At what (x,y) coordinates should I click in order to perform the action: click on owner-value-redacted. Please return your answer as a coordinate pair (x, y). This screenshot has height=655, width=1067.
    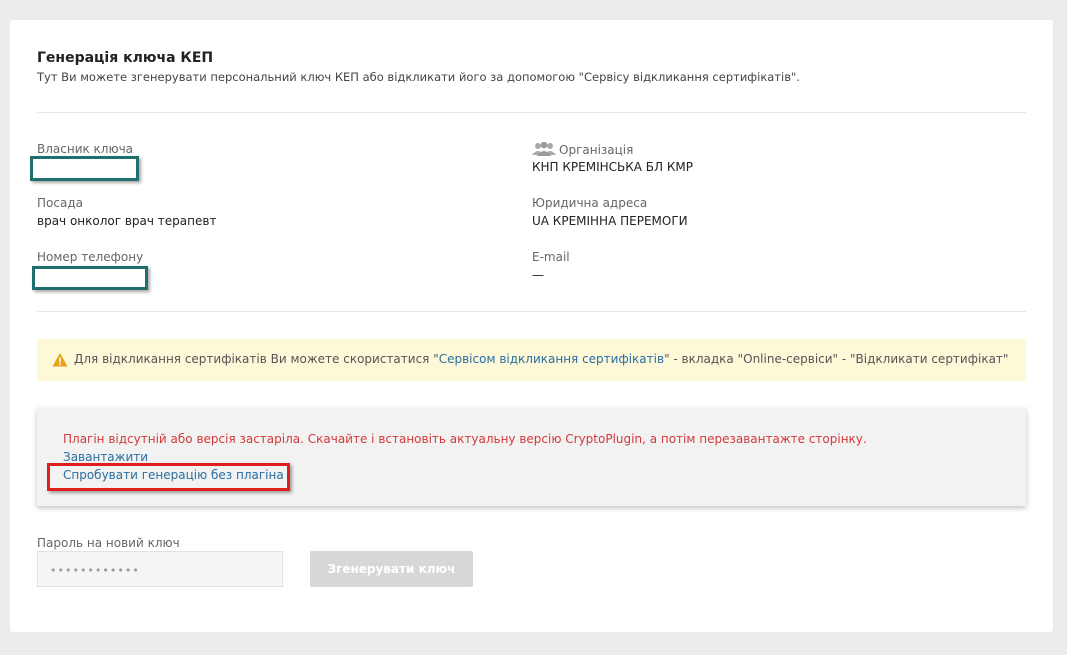
    Looking at the image, I should click on (84, 168).